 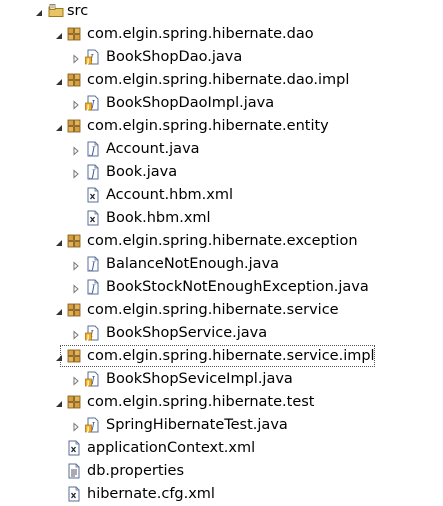 I want to click on tree-item-package-entity: com.elgin.spring.hibernate.entity, so click(x=221, y=126).